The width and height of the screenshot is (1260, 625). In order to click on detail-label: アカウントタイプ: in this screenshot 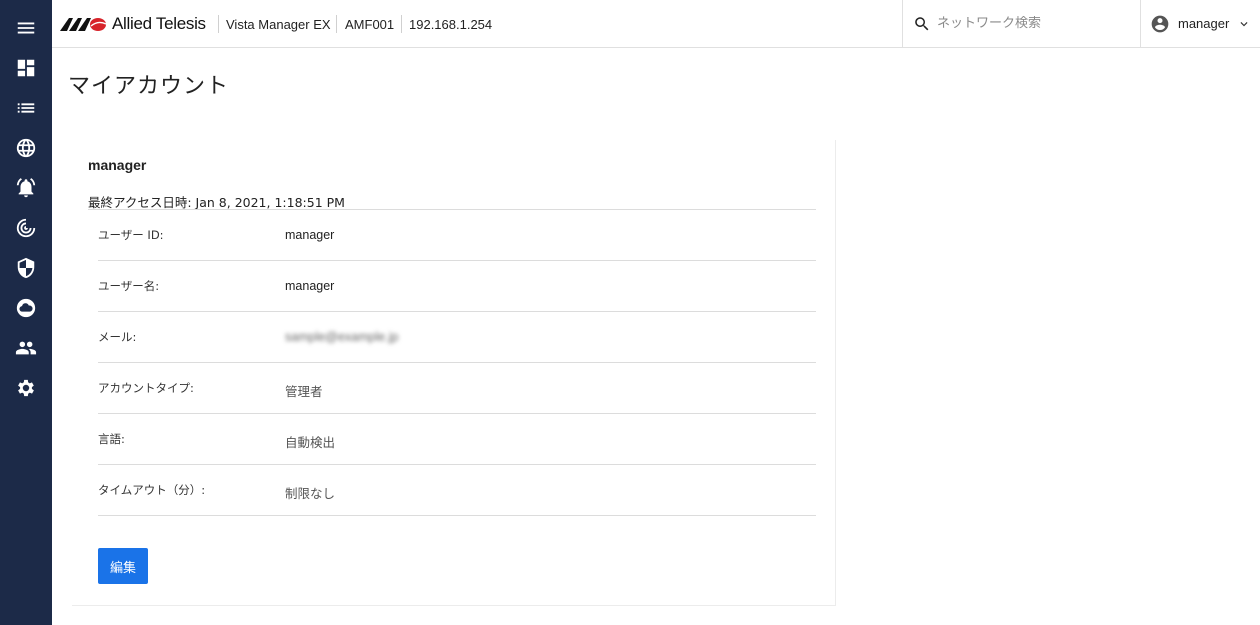, I will do `click(146, 388)`.